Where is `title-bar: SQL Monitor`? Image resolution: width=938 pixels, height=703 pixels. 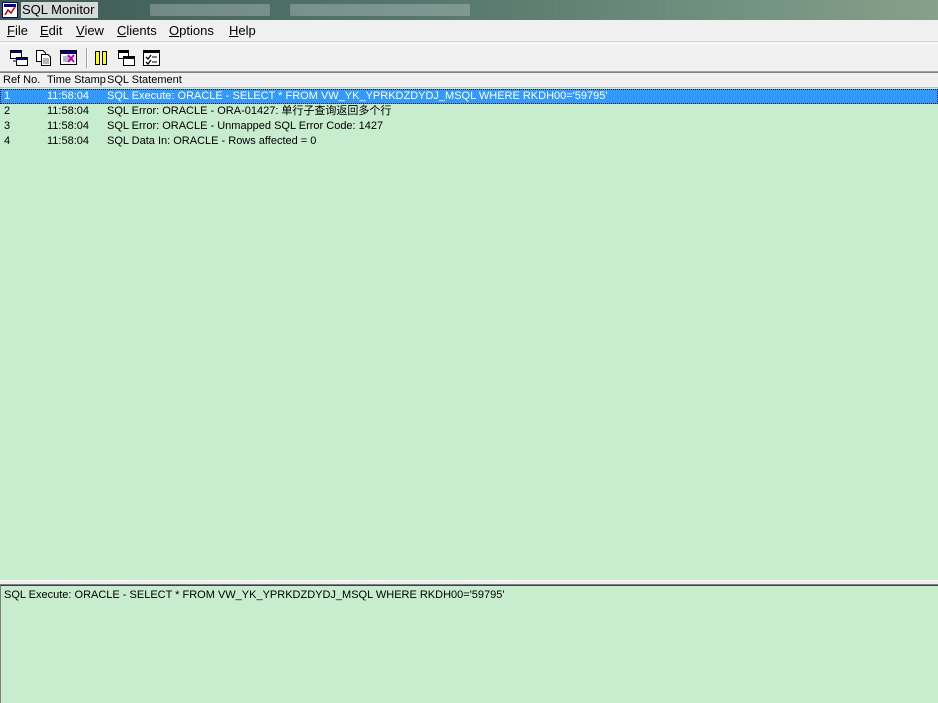 title-bar: SQL Monitor is located at coordinates (469, 10).